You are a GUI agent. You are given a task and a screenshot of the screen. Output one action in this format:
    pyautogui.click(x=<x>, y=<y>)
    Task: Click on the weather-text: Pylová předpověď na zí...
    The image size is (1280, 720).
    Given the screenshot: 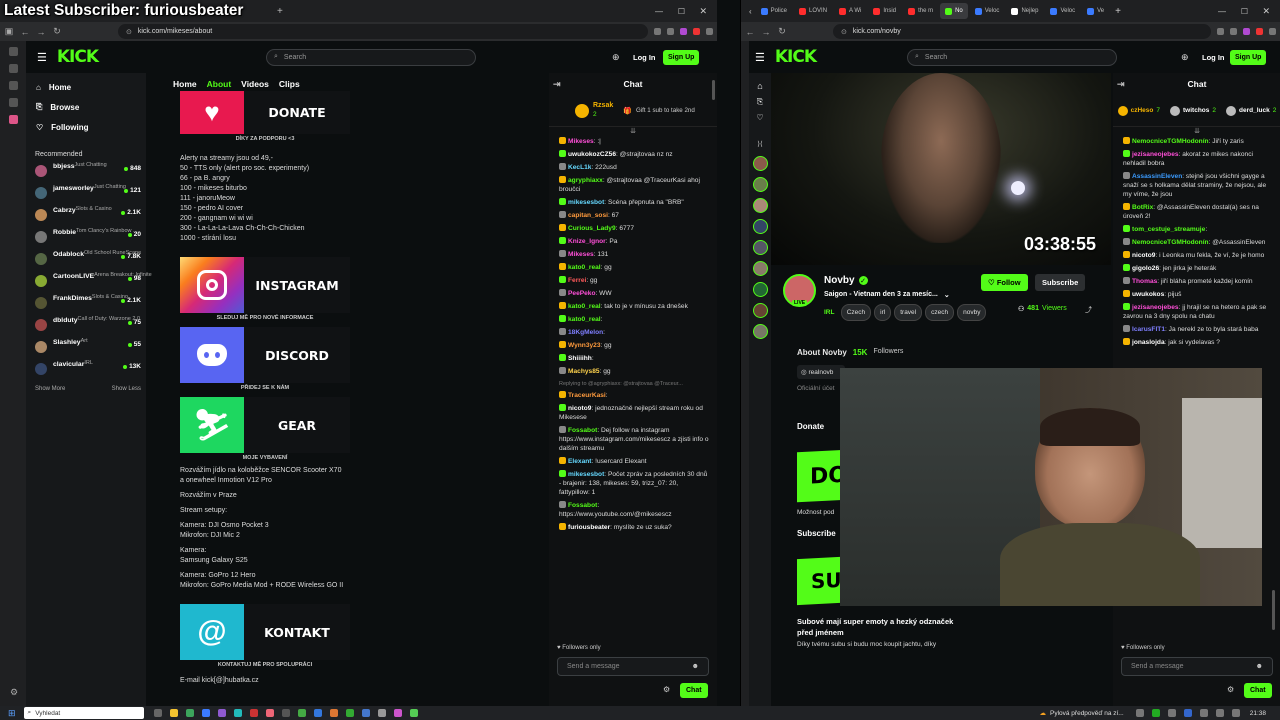 What is the action you would take?
    pyautogui.click(x=1087, y=713)
    